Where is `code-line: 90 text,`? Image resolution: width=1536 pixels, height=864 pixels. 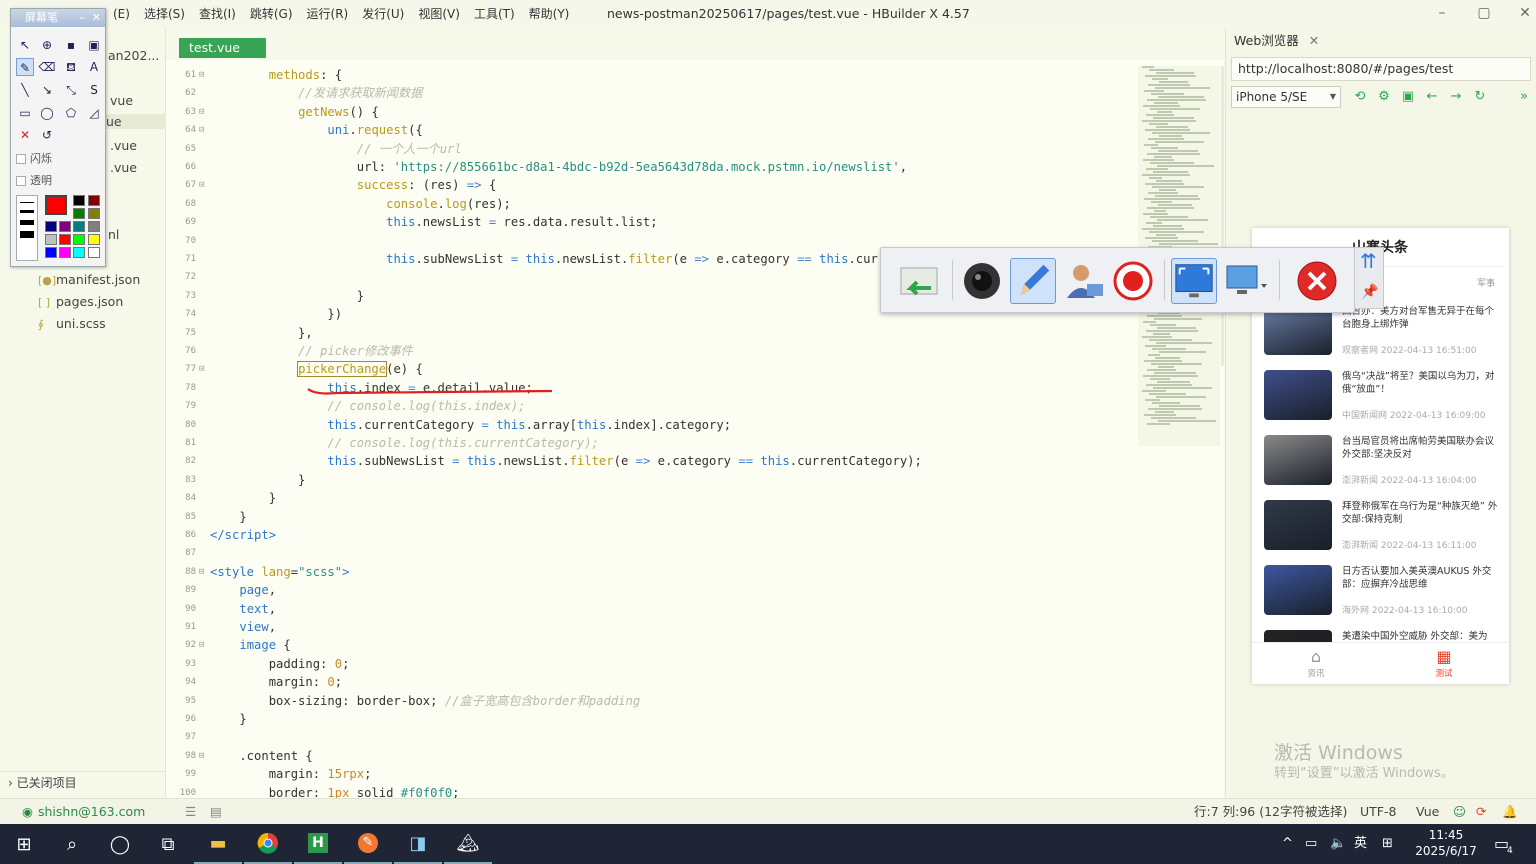
code-line: 90 text, is located at coordinates (666, 609).